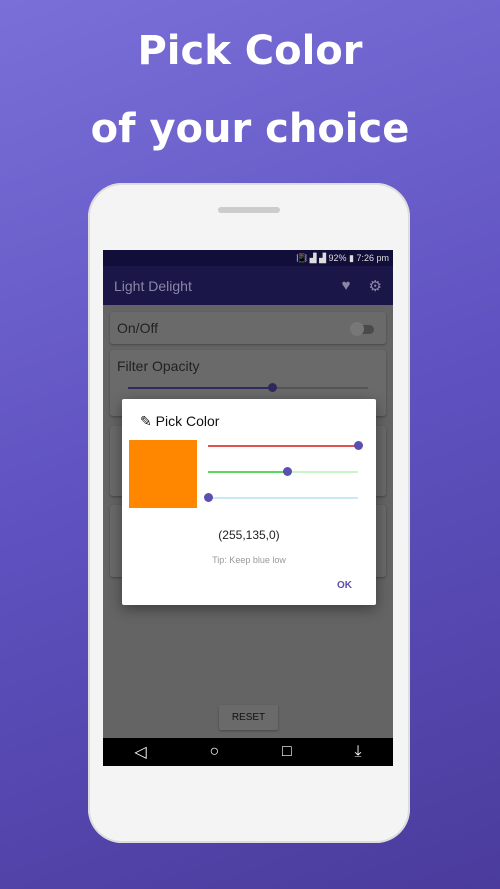 This screenshot has height=889, width=500. What do you see at coordinates (153, 285) in the screenshot?
I see `app-title: Light Delight` at bounding box center [153, 285].